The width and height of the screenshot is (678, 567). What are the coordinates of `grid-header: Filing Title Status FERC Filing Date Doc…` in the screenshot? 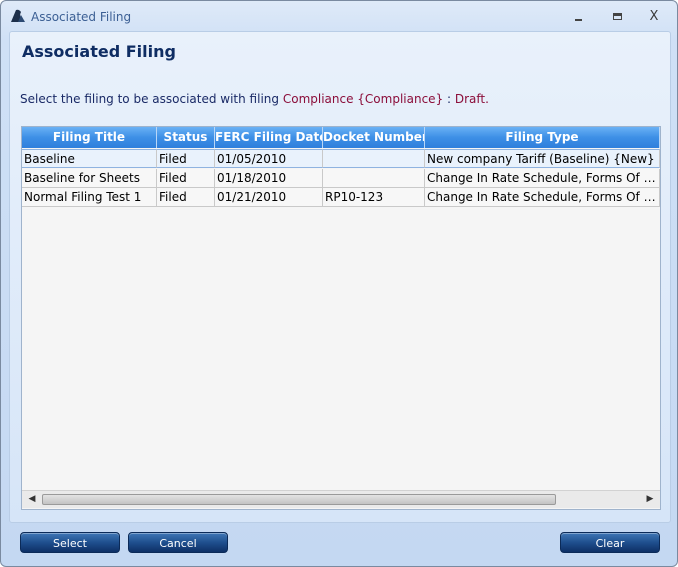 It's located at (341, 137).